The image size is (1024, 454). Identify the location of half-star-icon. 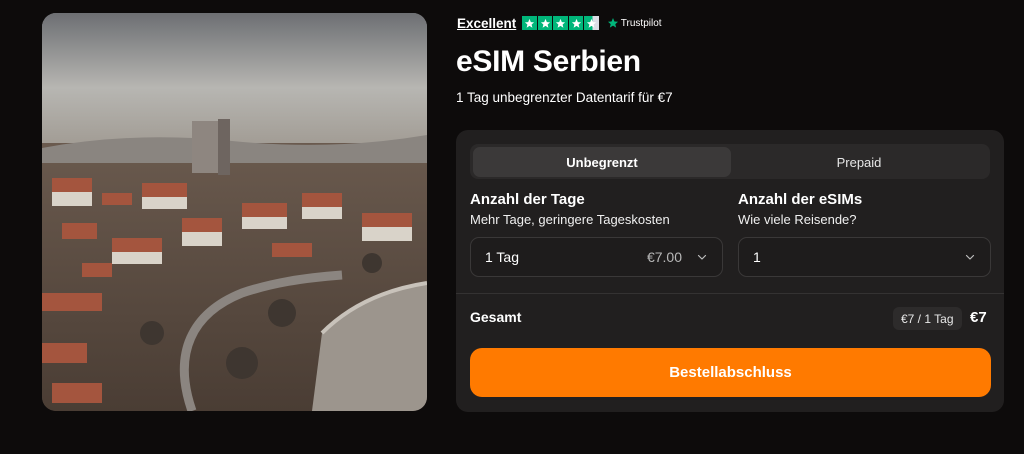
(591, 23).